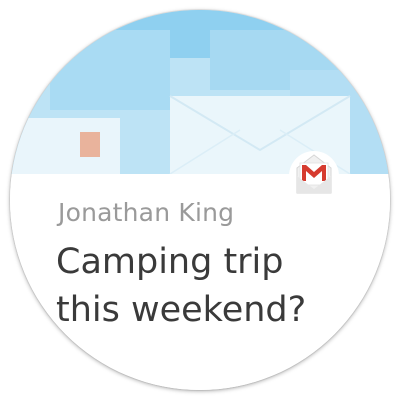  What do you see at coordinates (146, 212) in the screenshot?
I see `sender-name: Jonathan King` at bounding box center [146, 212].